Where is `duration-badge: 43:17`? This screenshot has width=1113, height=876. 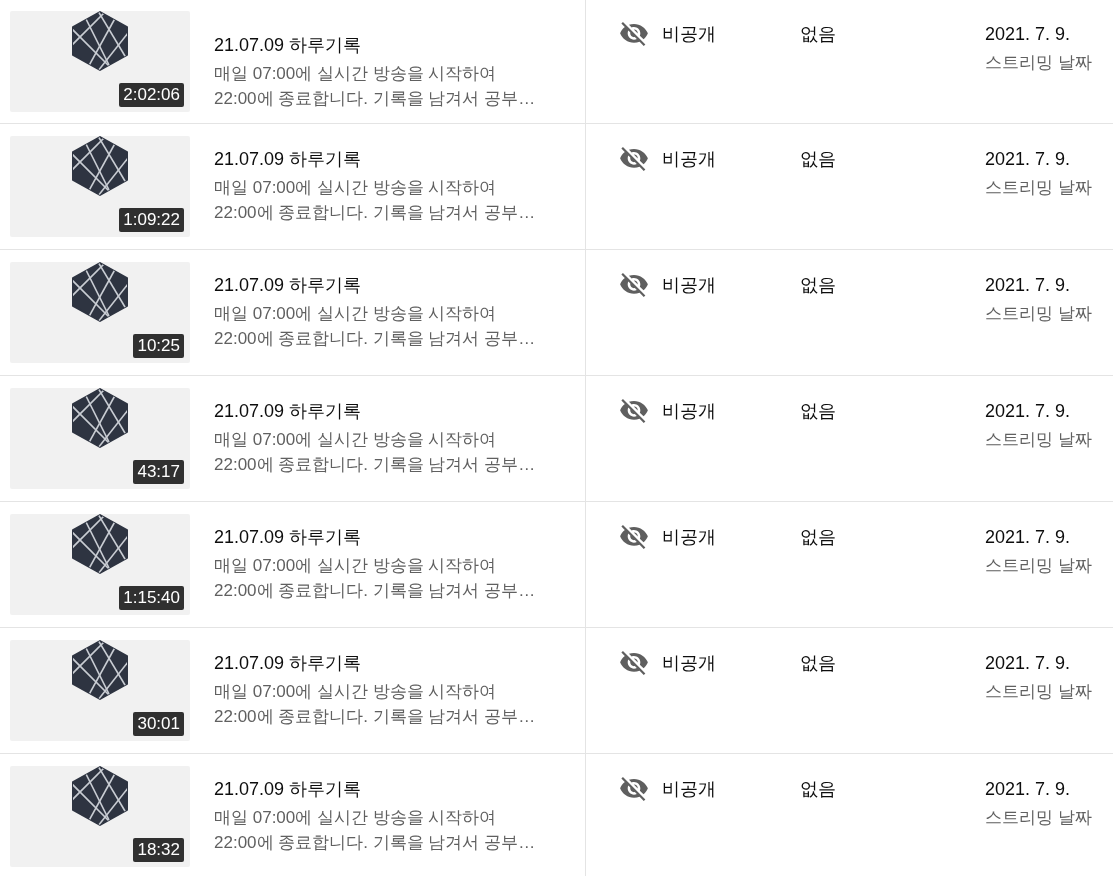
duration-badge: 43:17 is located at coordinates (158, 472).